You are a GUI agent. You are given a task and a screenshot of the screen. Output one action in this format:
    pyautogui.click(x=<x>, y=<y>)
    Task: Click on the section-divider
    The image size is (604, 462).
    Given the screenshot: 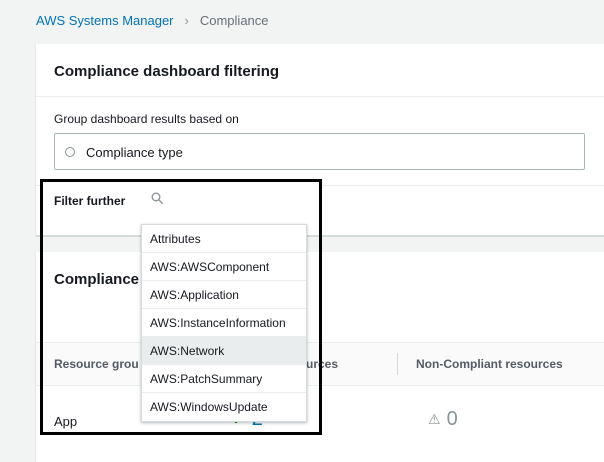 What is the action you would take?
    pyautogui.click(x=320, y=236)
    